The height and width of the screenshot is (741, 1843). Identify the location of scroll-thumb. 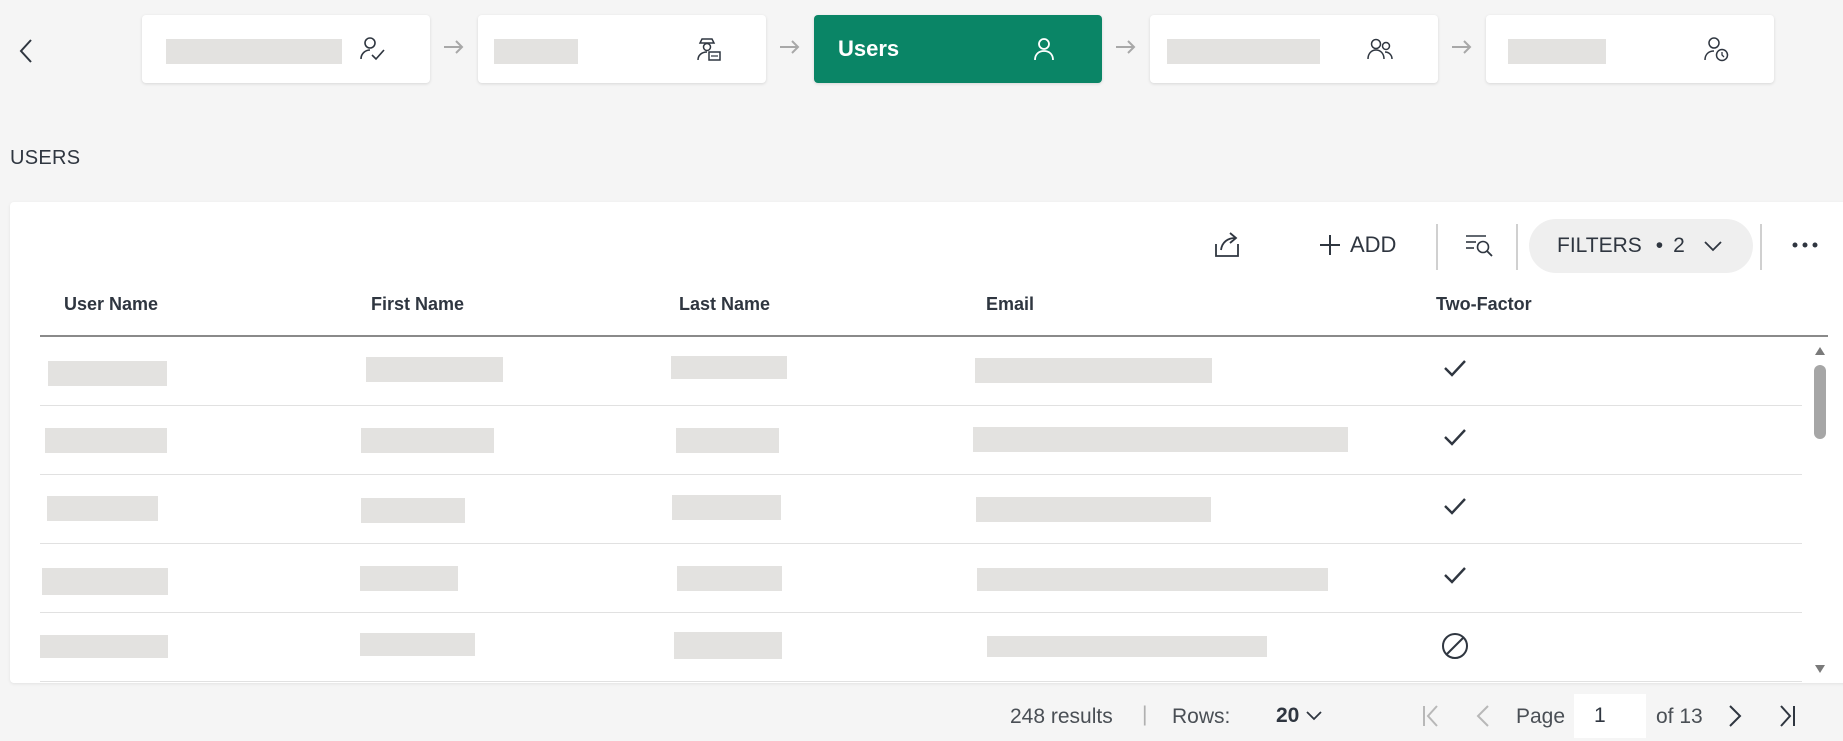
(1820, 402).